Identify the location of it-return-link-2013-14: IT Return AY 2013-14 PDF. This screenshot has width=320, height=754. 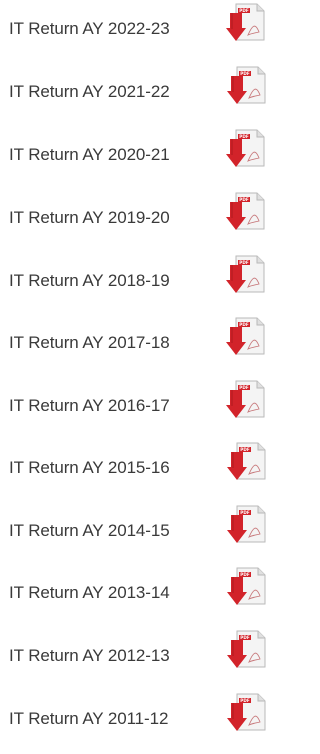
(147, 590).